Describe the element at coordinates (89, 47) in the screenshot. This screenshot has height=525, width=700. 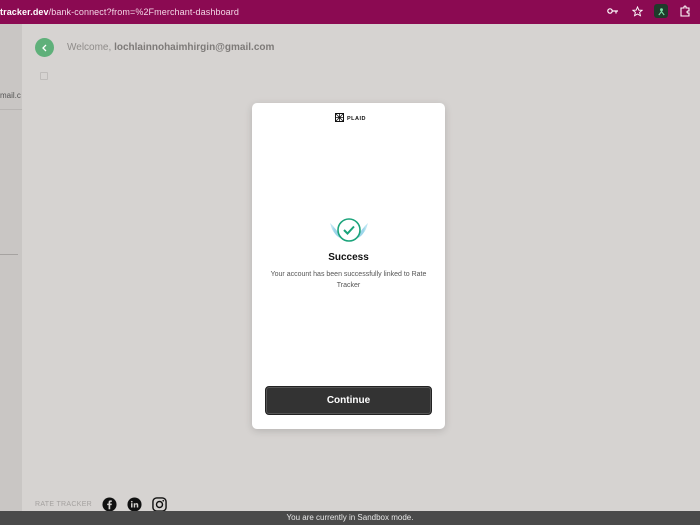
I see `welcome-prefix: Welcome,` at that location.